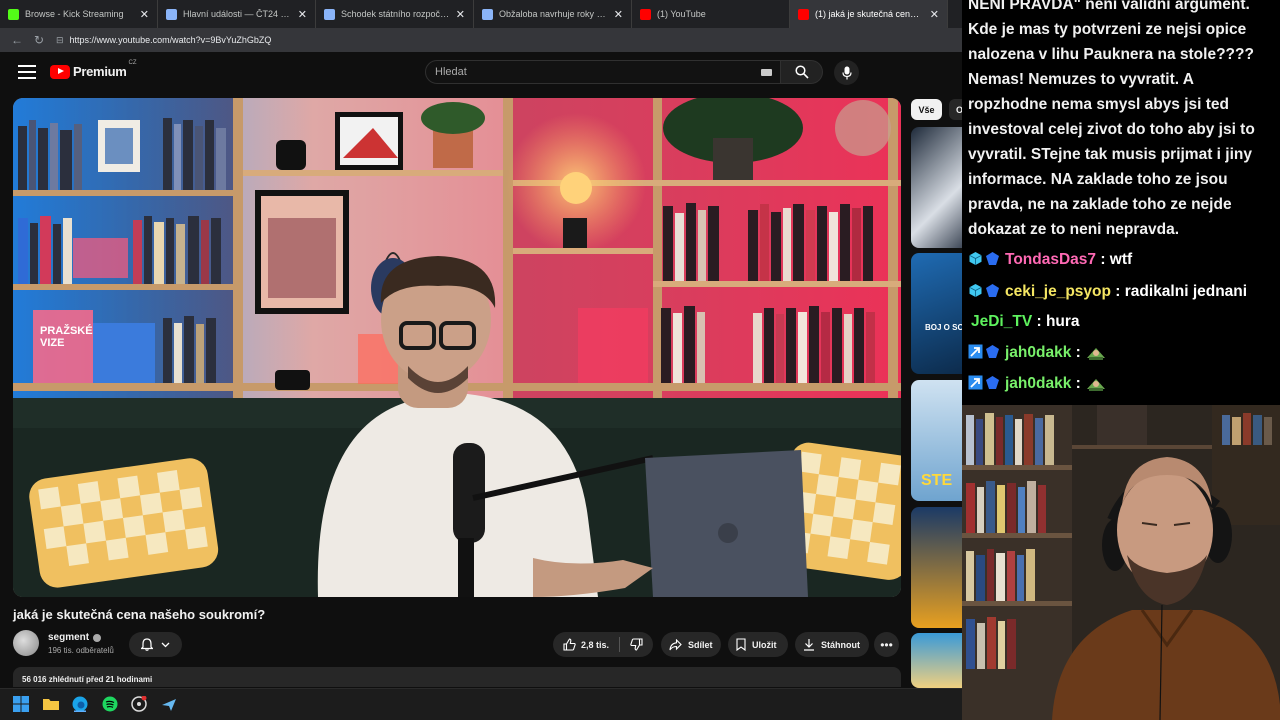  What do you see at coordinates (840, 644) in the screenshot?
I see `download-label: Stáhnout` at bounding box center [840, 644].